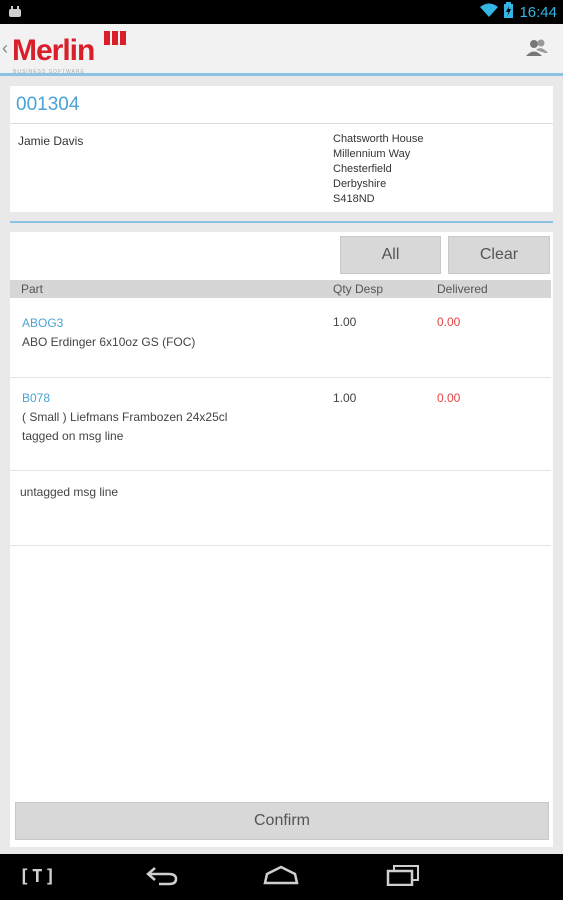  What do you see at coordinates (282, 821) in the screenshot?
I see `confirm-button: Confirm` at bounding box center [282, 821].